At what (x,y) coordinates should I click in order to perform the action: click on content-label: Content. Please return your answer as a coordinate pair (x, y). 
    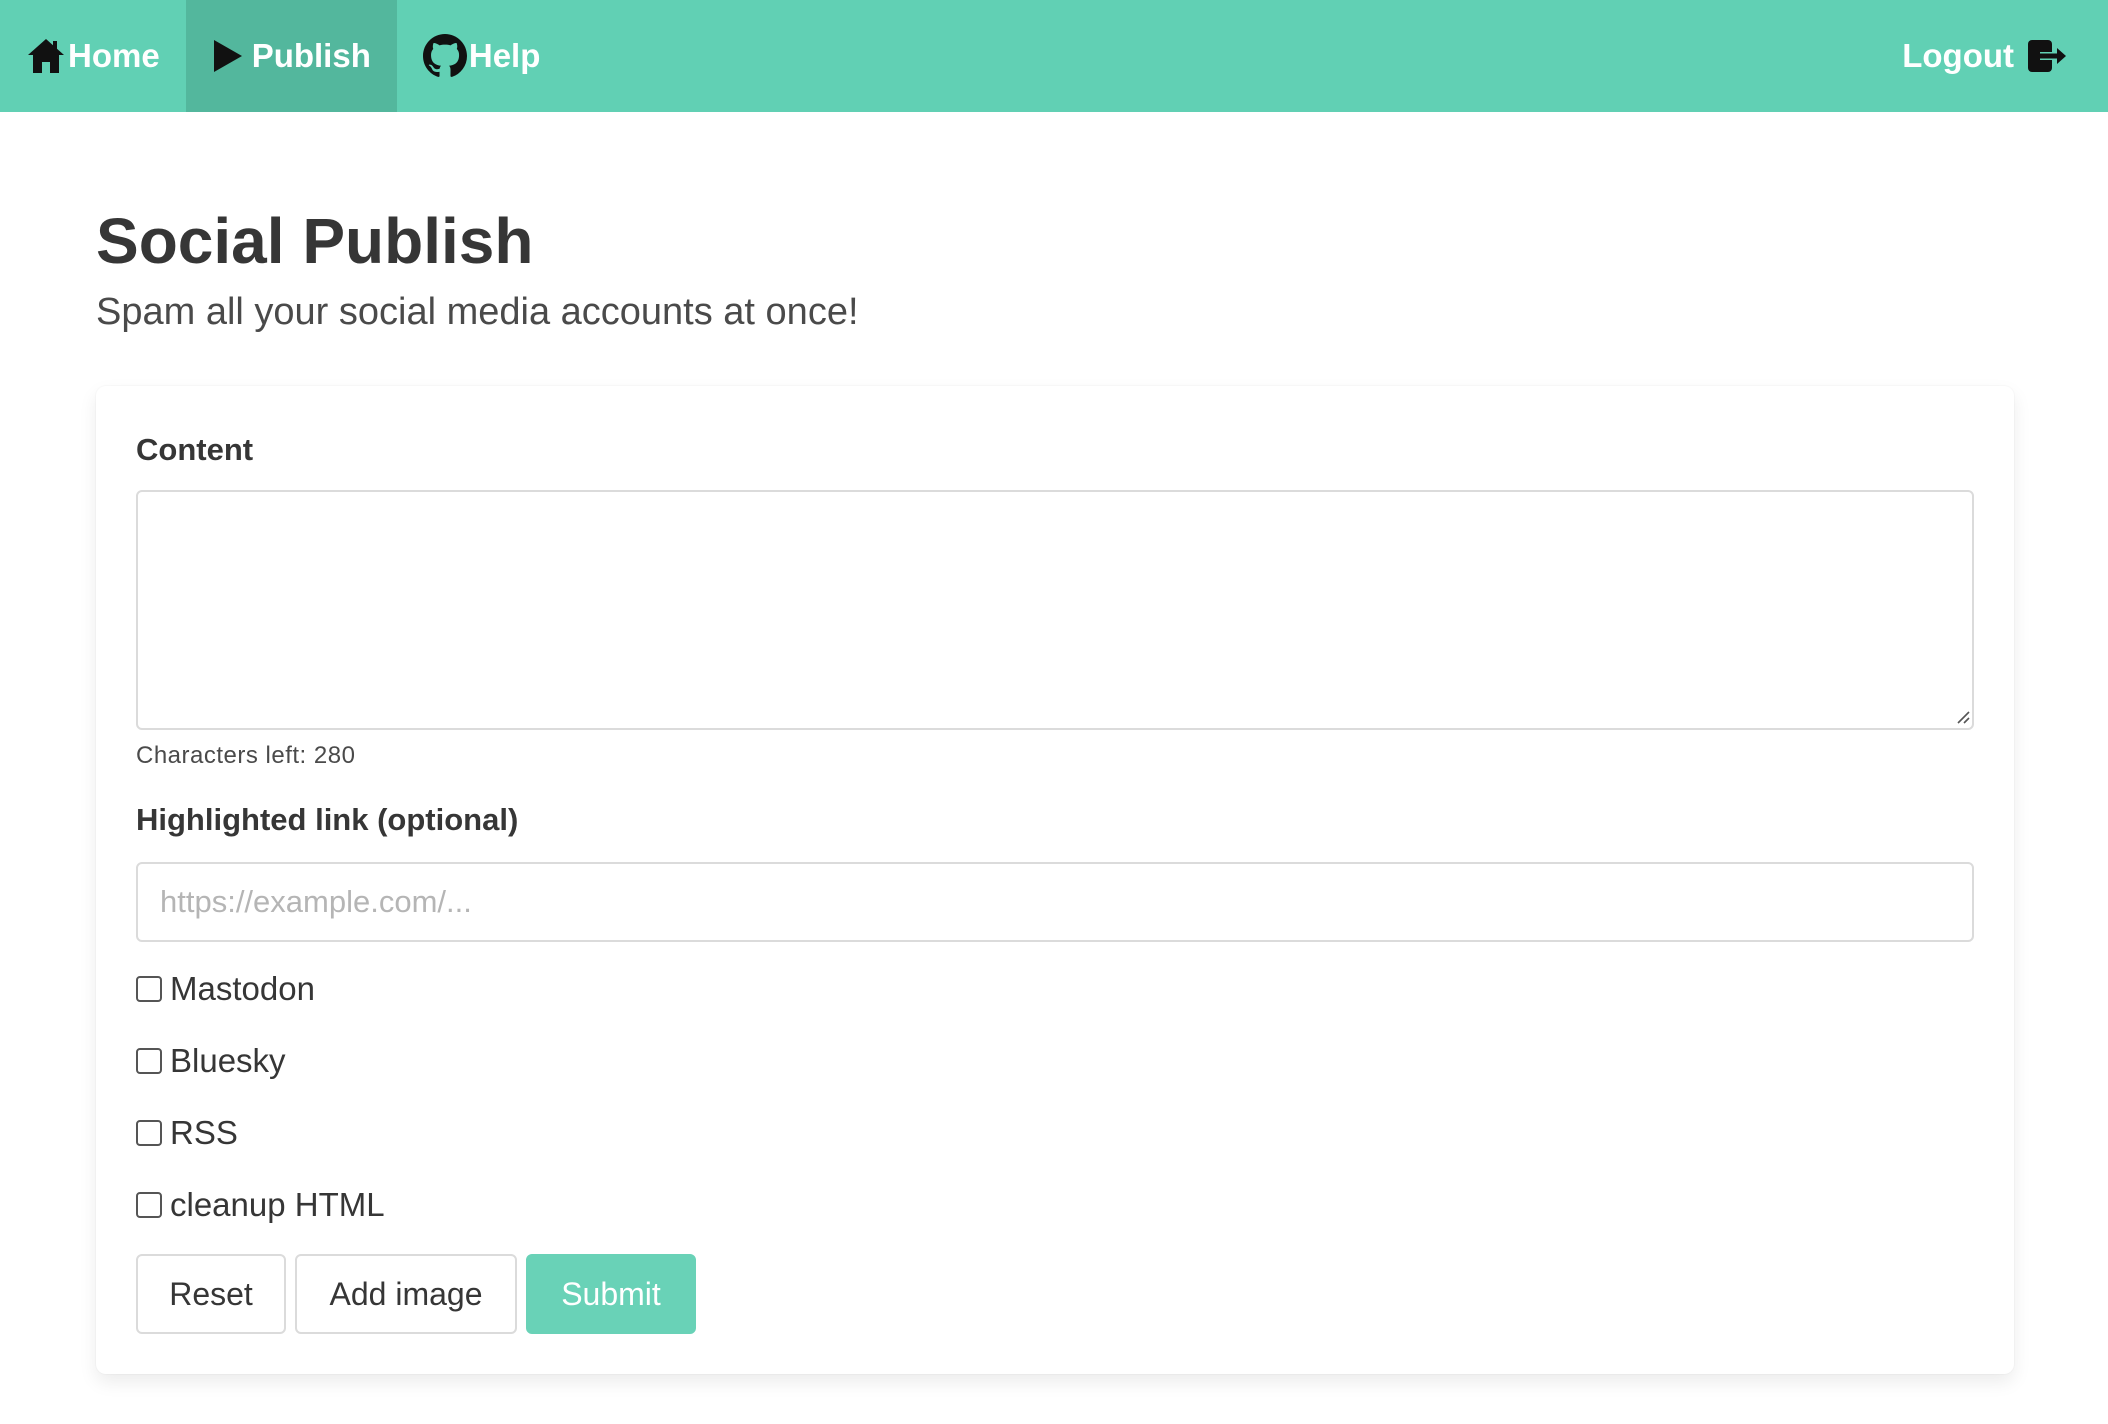
    Looking at the image, I should click on (195, 449).